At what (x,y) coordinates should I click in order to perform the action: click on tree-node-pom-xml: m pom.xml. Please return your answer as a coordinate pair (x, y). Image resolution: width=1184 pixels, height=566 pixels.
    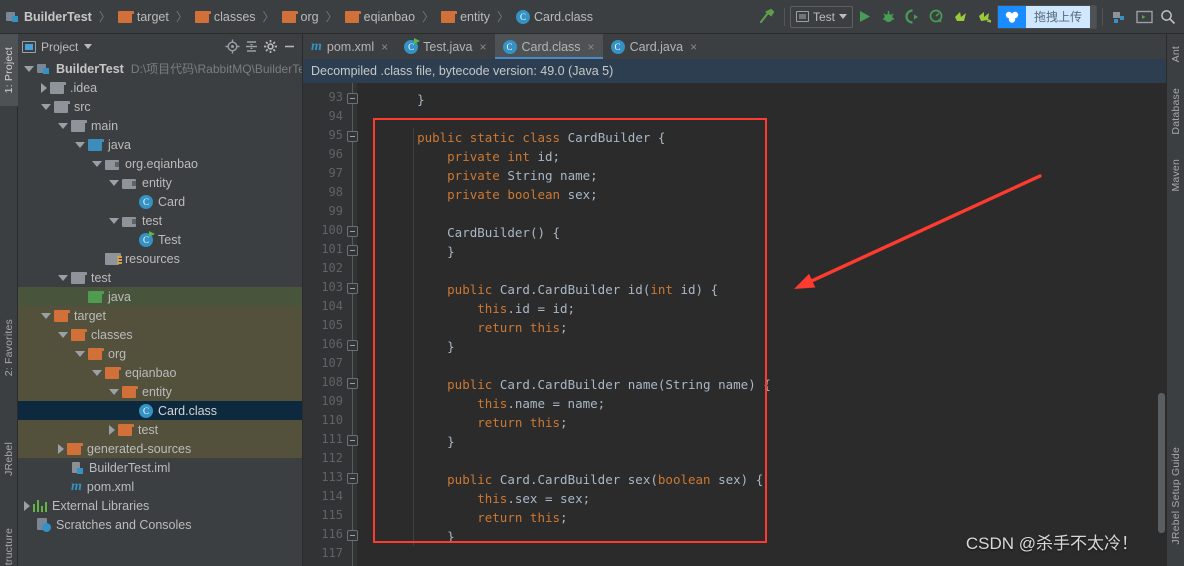
    Looking at the image, I should click on (160, 486).